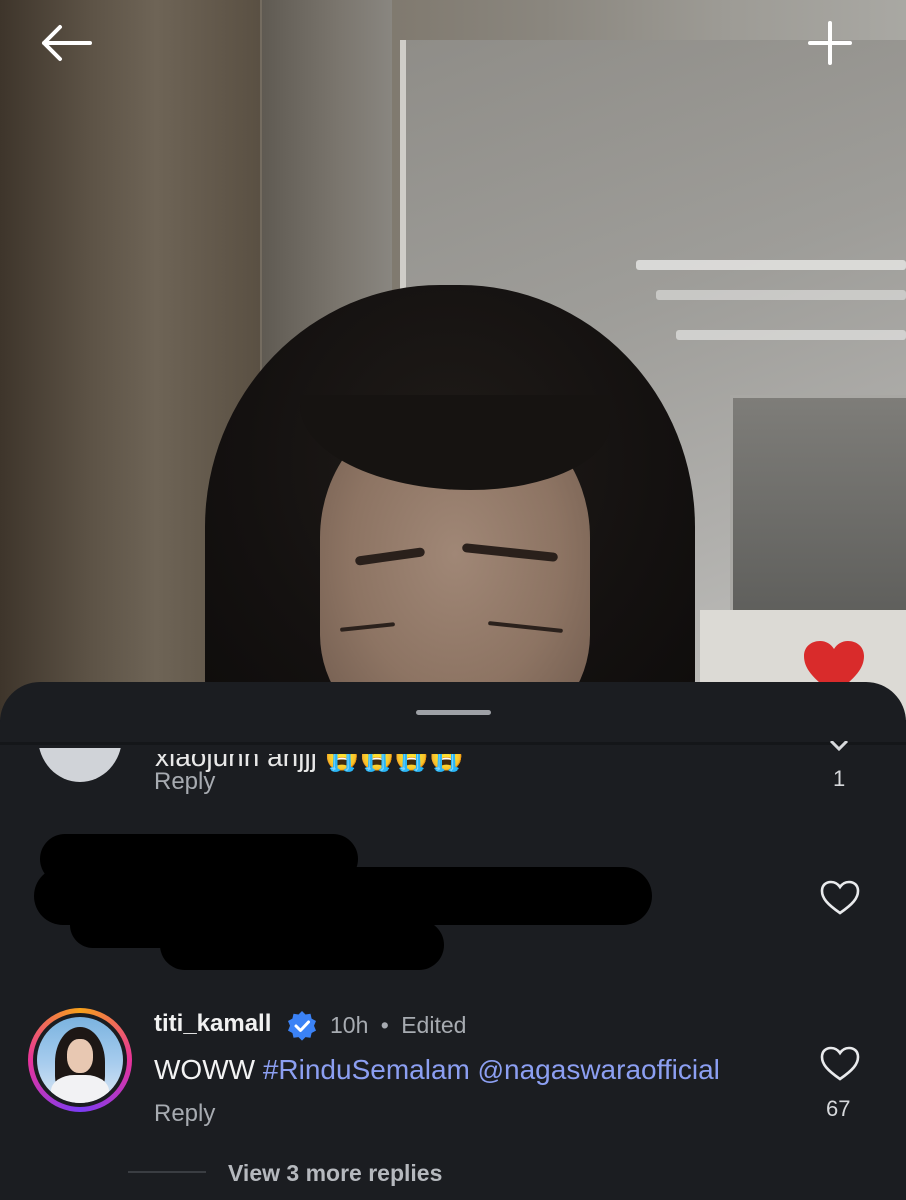 This screenshot has width=906, height=1200. I want to click on mention-link: @nagaswaraofficial, so click(599, 1069).